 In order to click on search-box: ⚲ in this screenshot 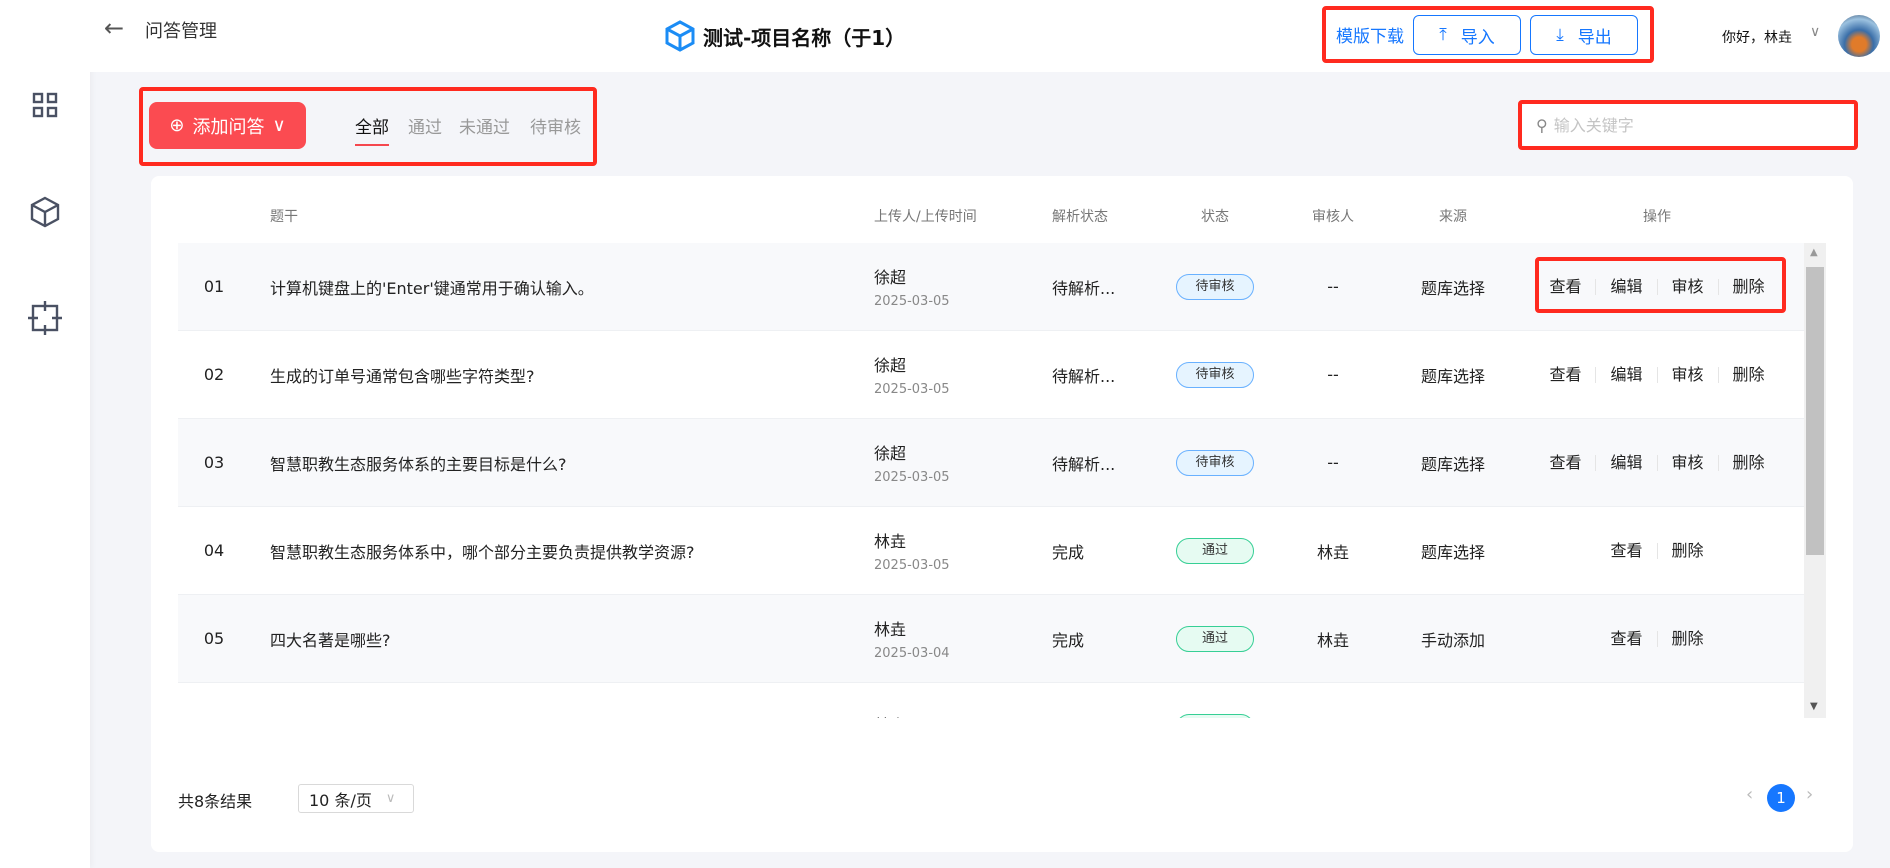, I will do `click(1688, 125)`.